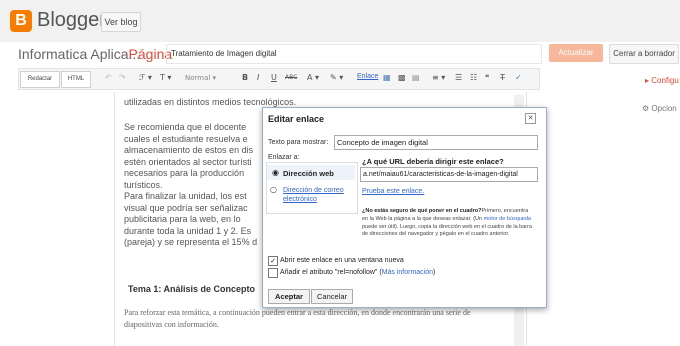  I want to click on align-icon: ≡ ▾, so click(438, 78).